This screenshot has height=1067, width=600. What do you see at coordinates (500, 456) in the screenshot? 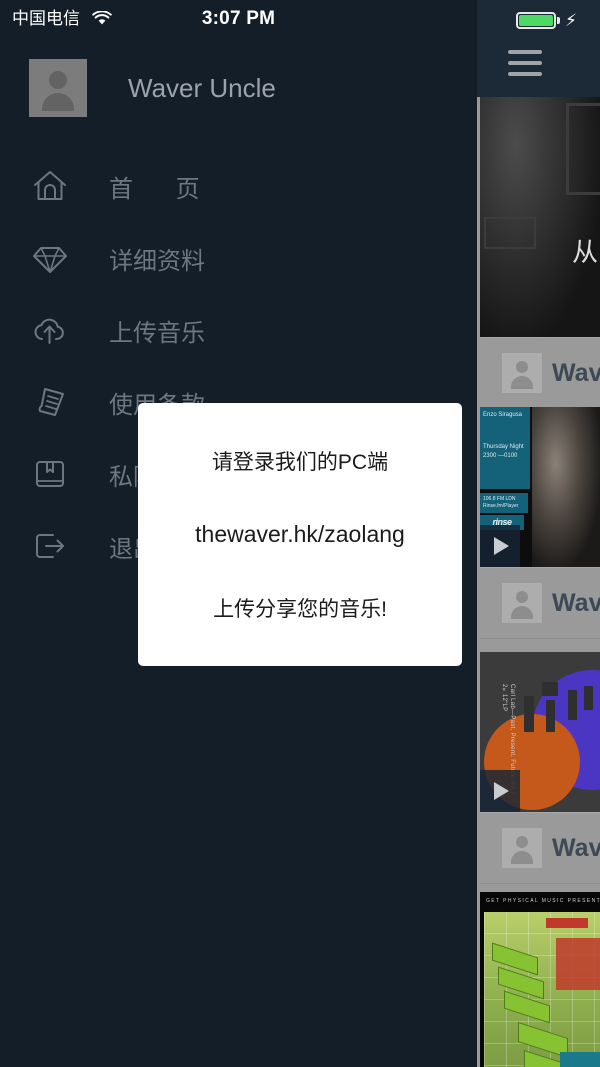
I see `rinse-time: 2300 —0100` at bounding box center [500, 456].